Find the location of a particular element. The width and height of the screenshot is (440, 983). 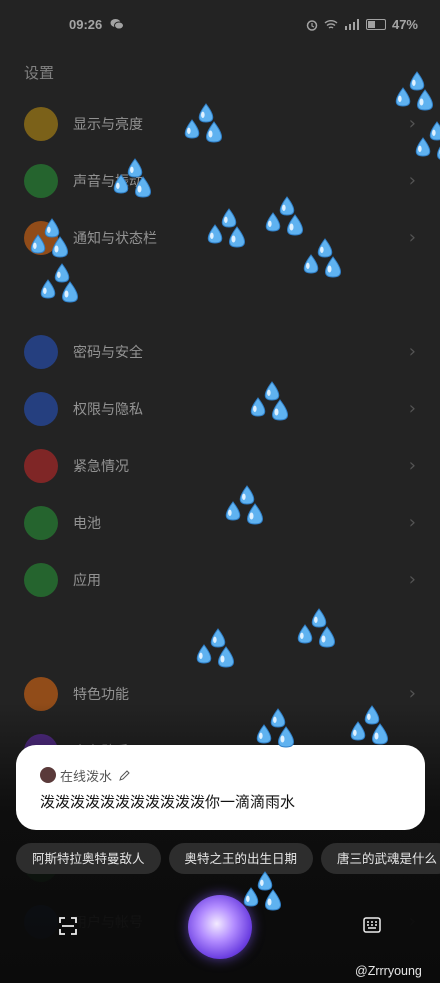

alarm-icon is located at coordinates (312, 25).